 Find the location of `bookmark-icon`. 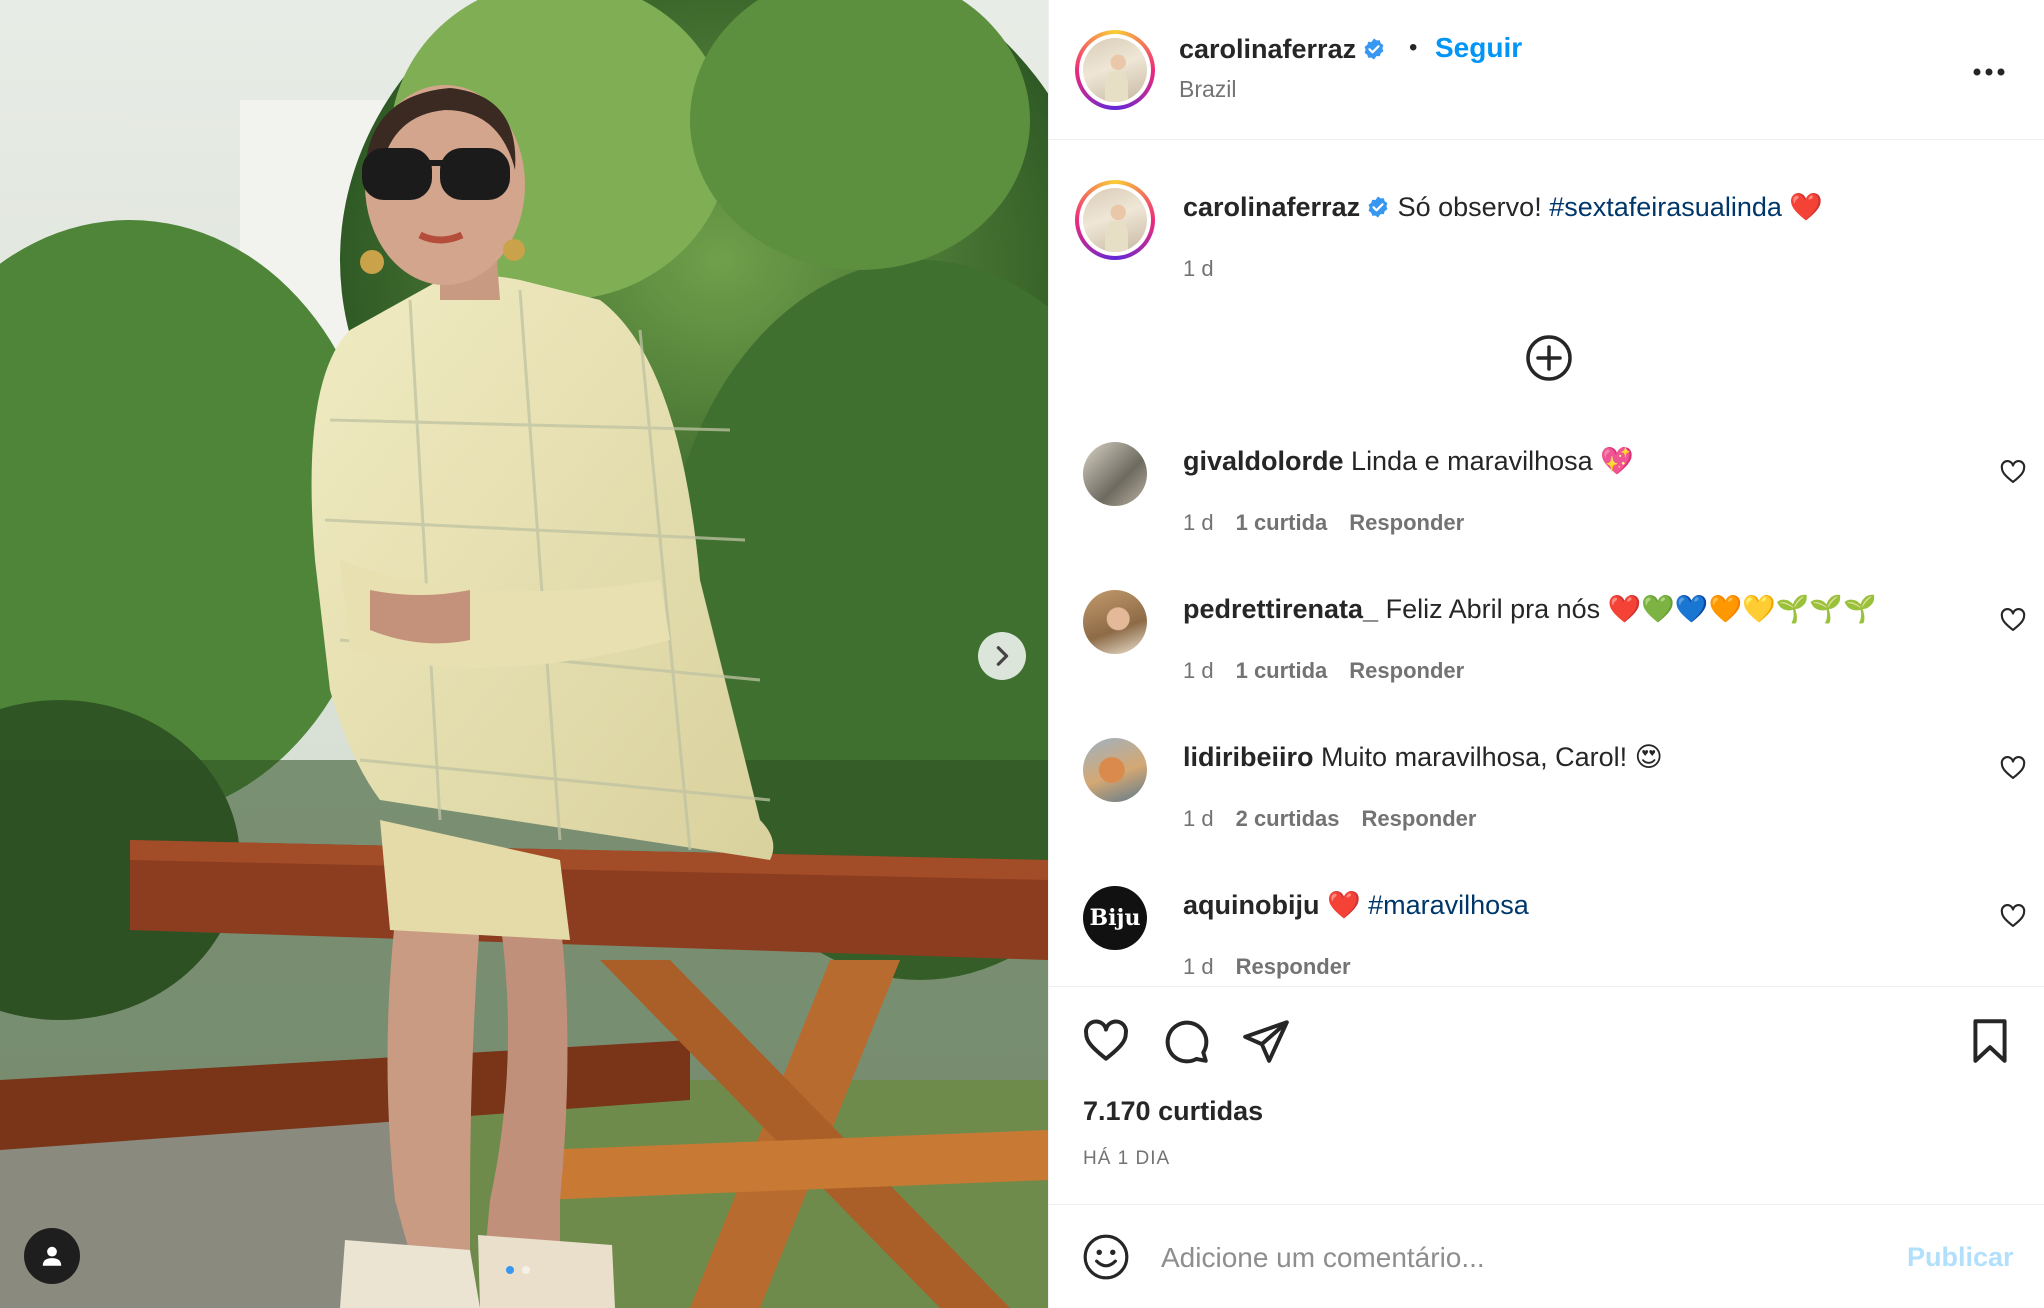

bookmark-icon is located at coordinates (1990, 1041).